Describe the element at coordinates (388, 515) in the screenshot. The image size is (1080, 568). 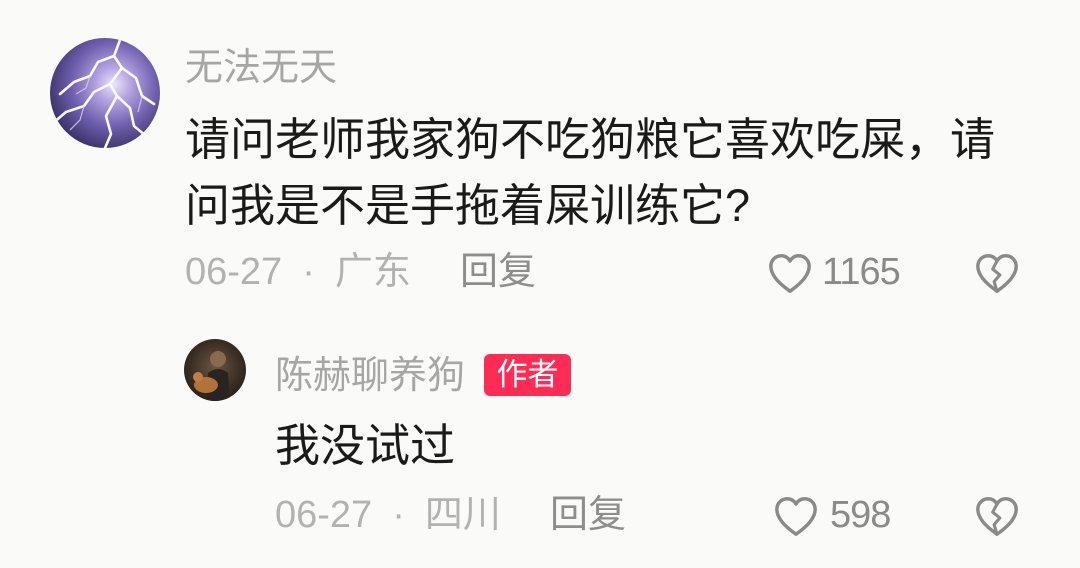
I see `reply-meta: 06-27 · 四川` at that location.